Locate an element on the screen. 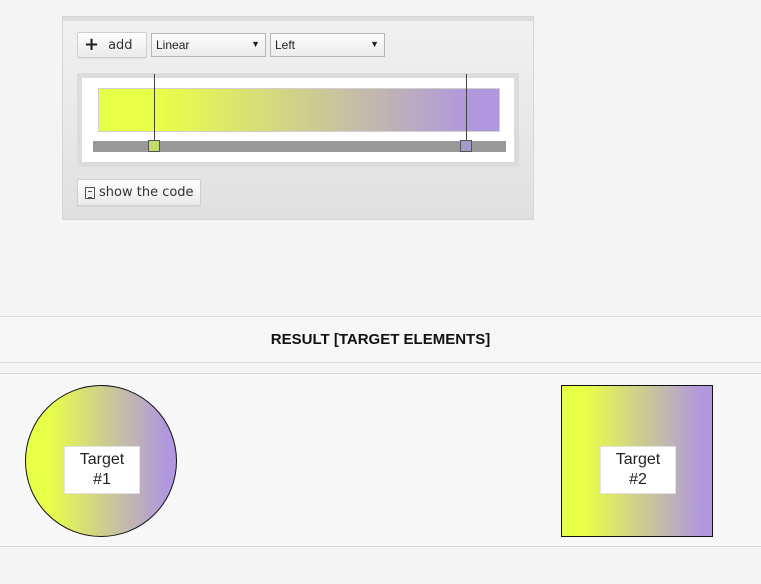  gradient-direction-value: Left is located at coordinates (285, 45).